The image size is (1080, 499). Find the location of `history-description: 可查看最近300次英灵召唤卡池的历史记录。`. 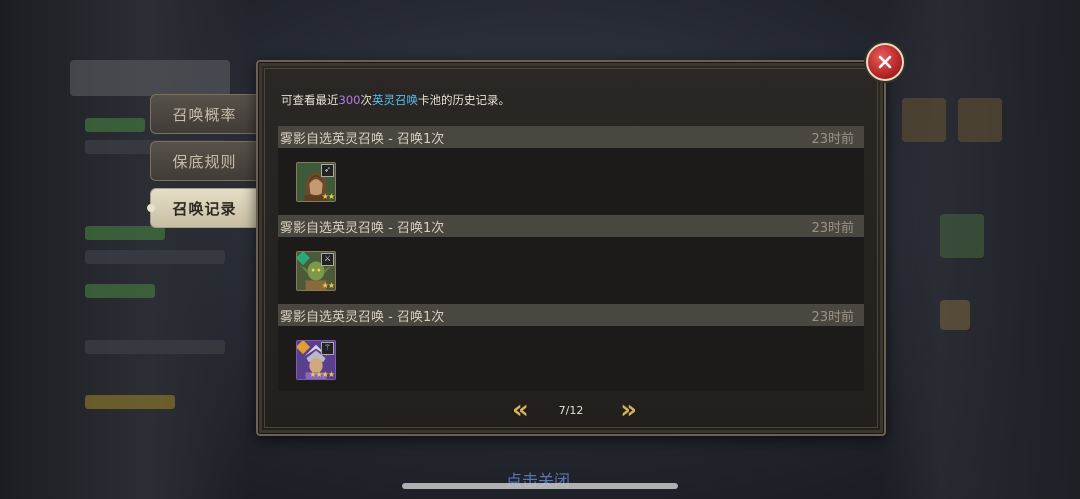

history-description: 可查看最近300次英灵召唤卡池的历史记录。 is located at coordinates (395, 100).